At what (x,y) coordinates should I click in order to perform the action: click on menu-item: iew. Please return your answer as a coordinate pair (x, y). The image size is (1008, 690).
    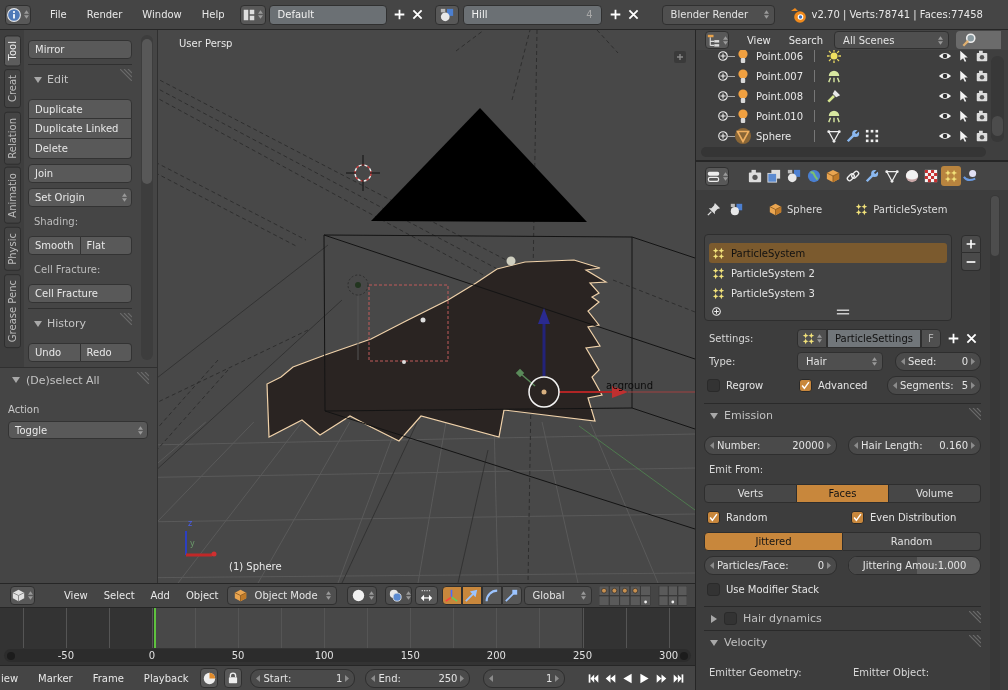
    Looking at the image, I should click on (14, 678).